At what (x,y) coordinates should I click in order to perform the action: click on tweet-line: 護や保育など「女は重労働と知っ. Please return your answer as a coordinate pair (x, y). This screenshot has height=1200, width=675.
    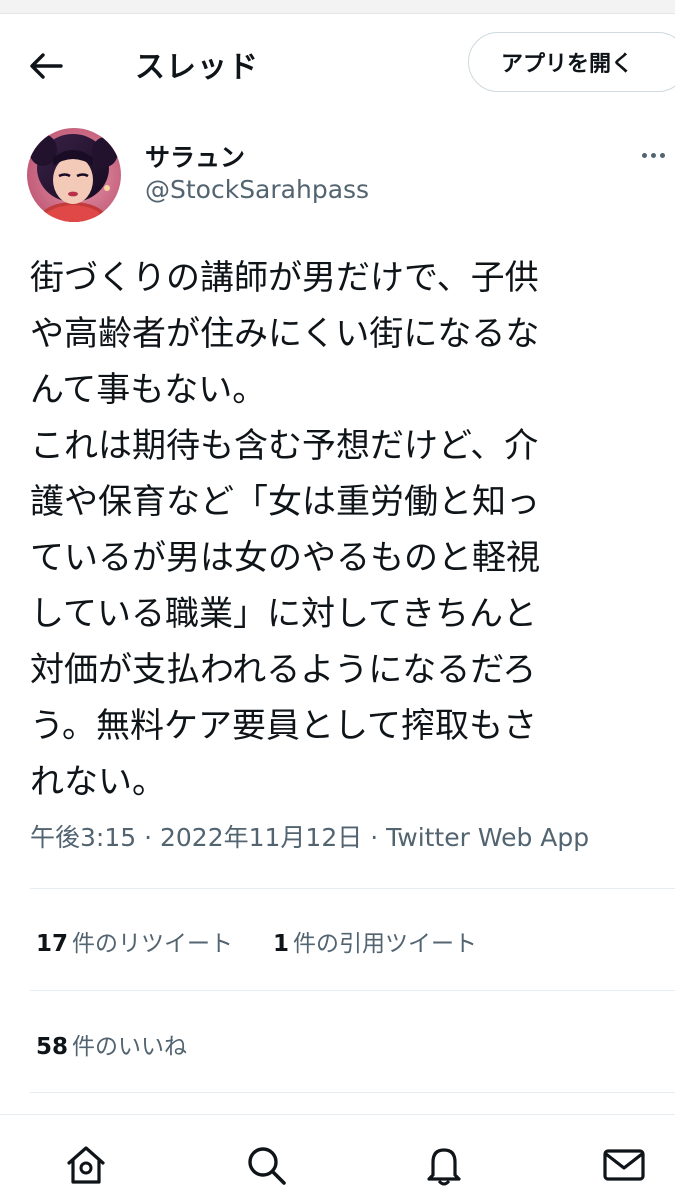
    Looking at the image, I should click on (285, 502).